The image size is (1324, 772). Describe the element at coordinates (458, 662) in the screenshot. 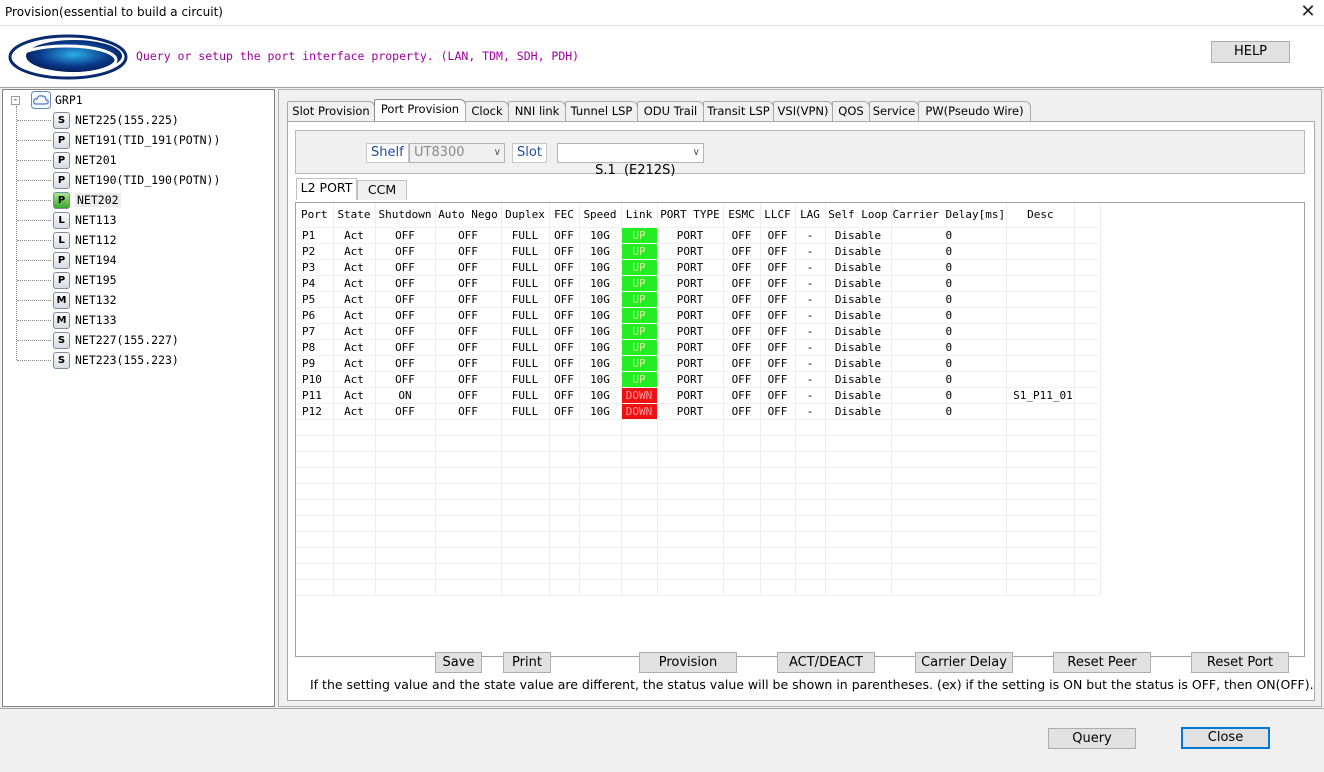

I see `save-button: Save` at that location.